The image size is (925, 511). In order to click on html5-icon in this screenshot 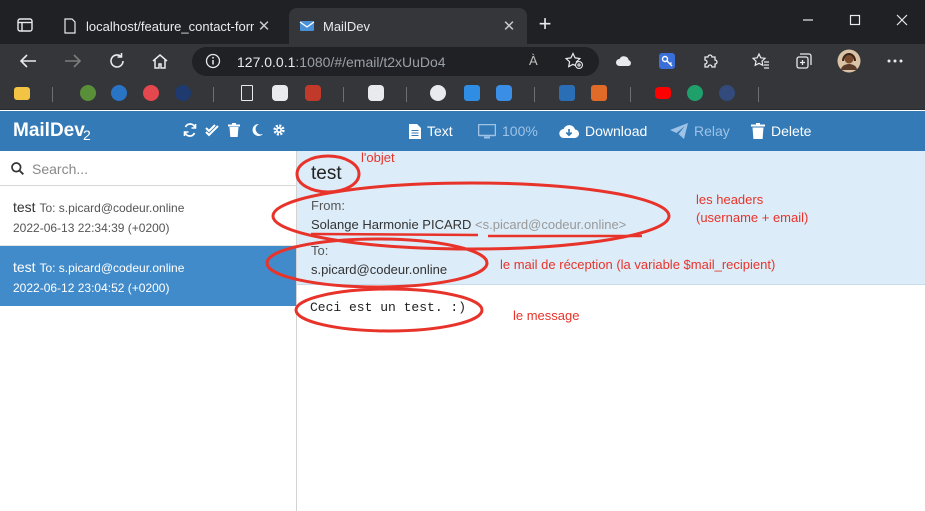, I will do `click(599, 93)`.